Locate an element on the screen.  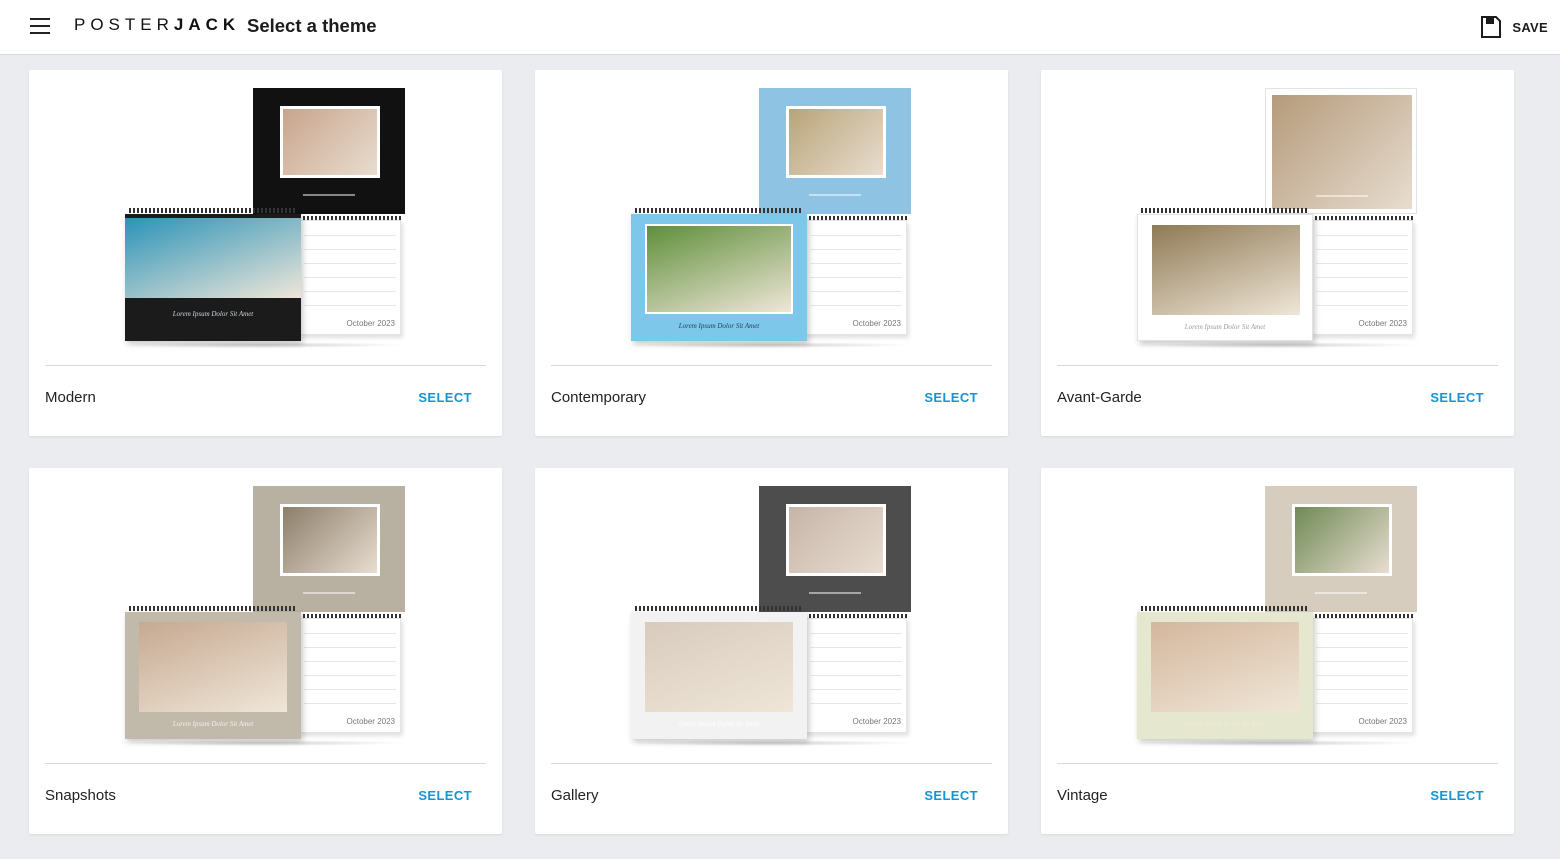
page-title: Select a theme is located at coordinates (312, 25).